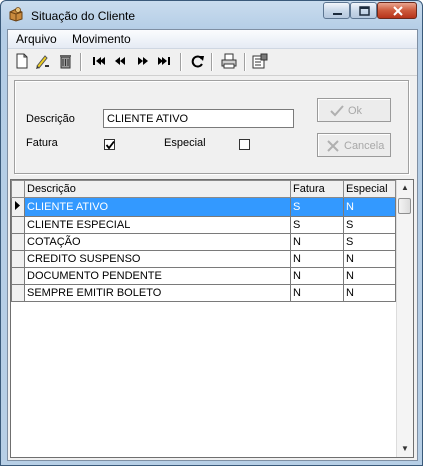 This screenshot has height=466, width=423. I want to click on title-bar: Situação do Cliente, so click(211, 15).